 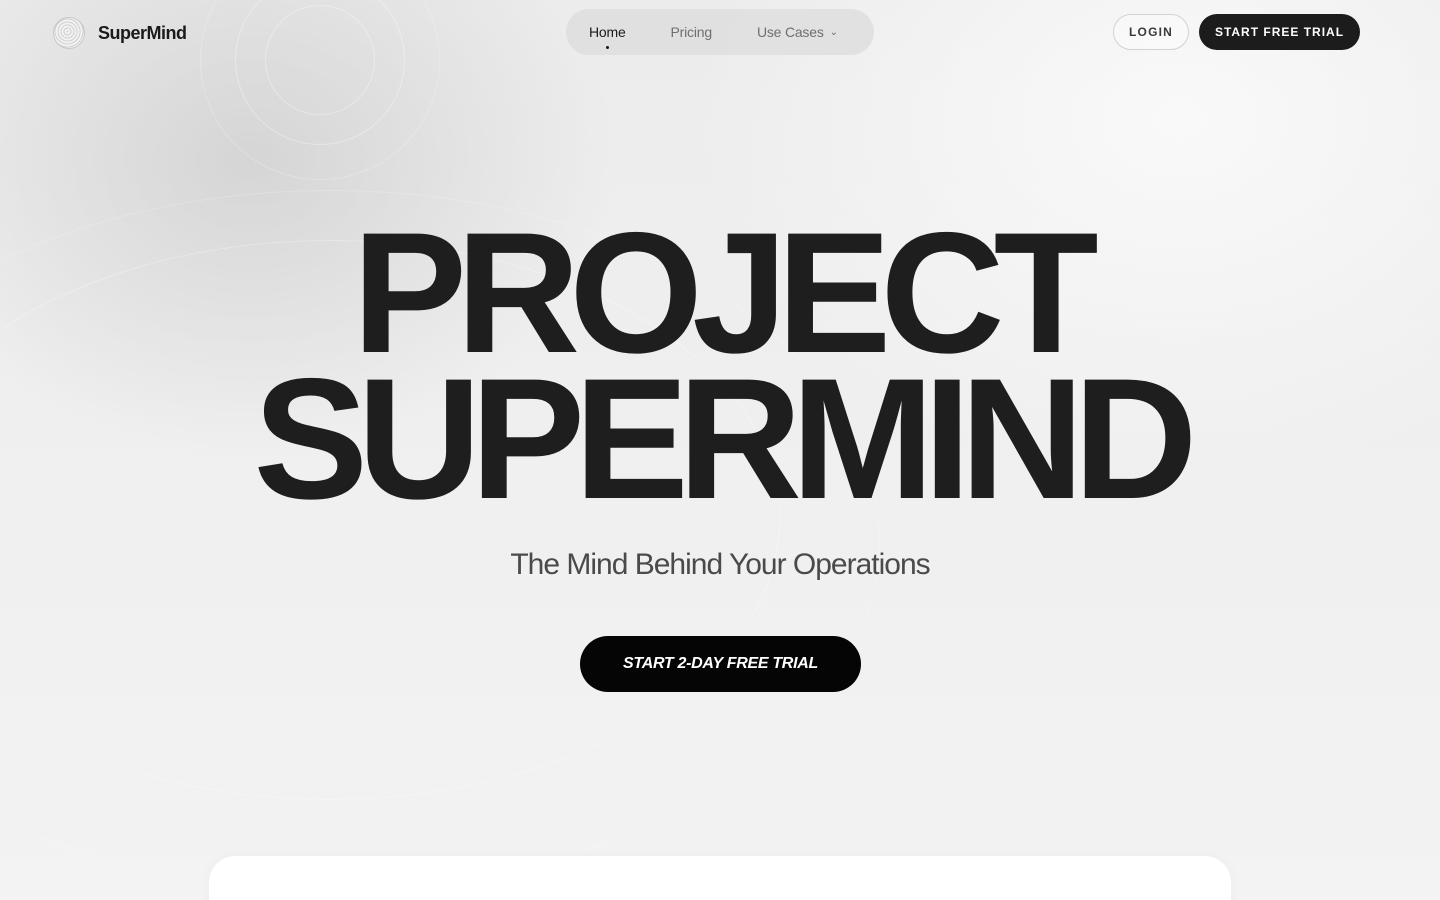 I want to click on nav-item-pricing: Pricing, so click(x=692, y=32).